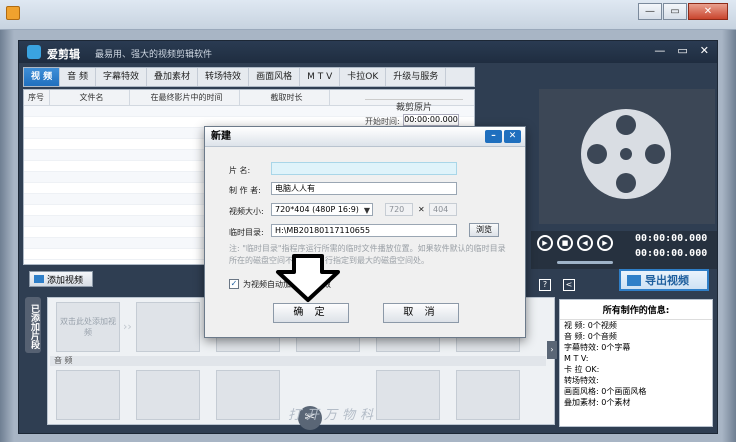  Describe the element at coordinates (13, 13) in the screenshot. I see `outer-app-icon` at that location.